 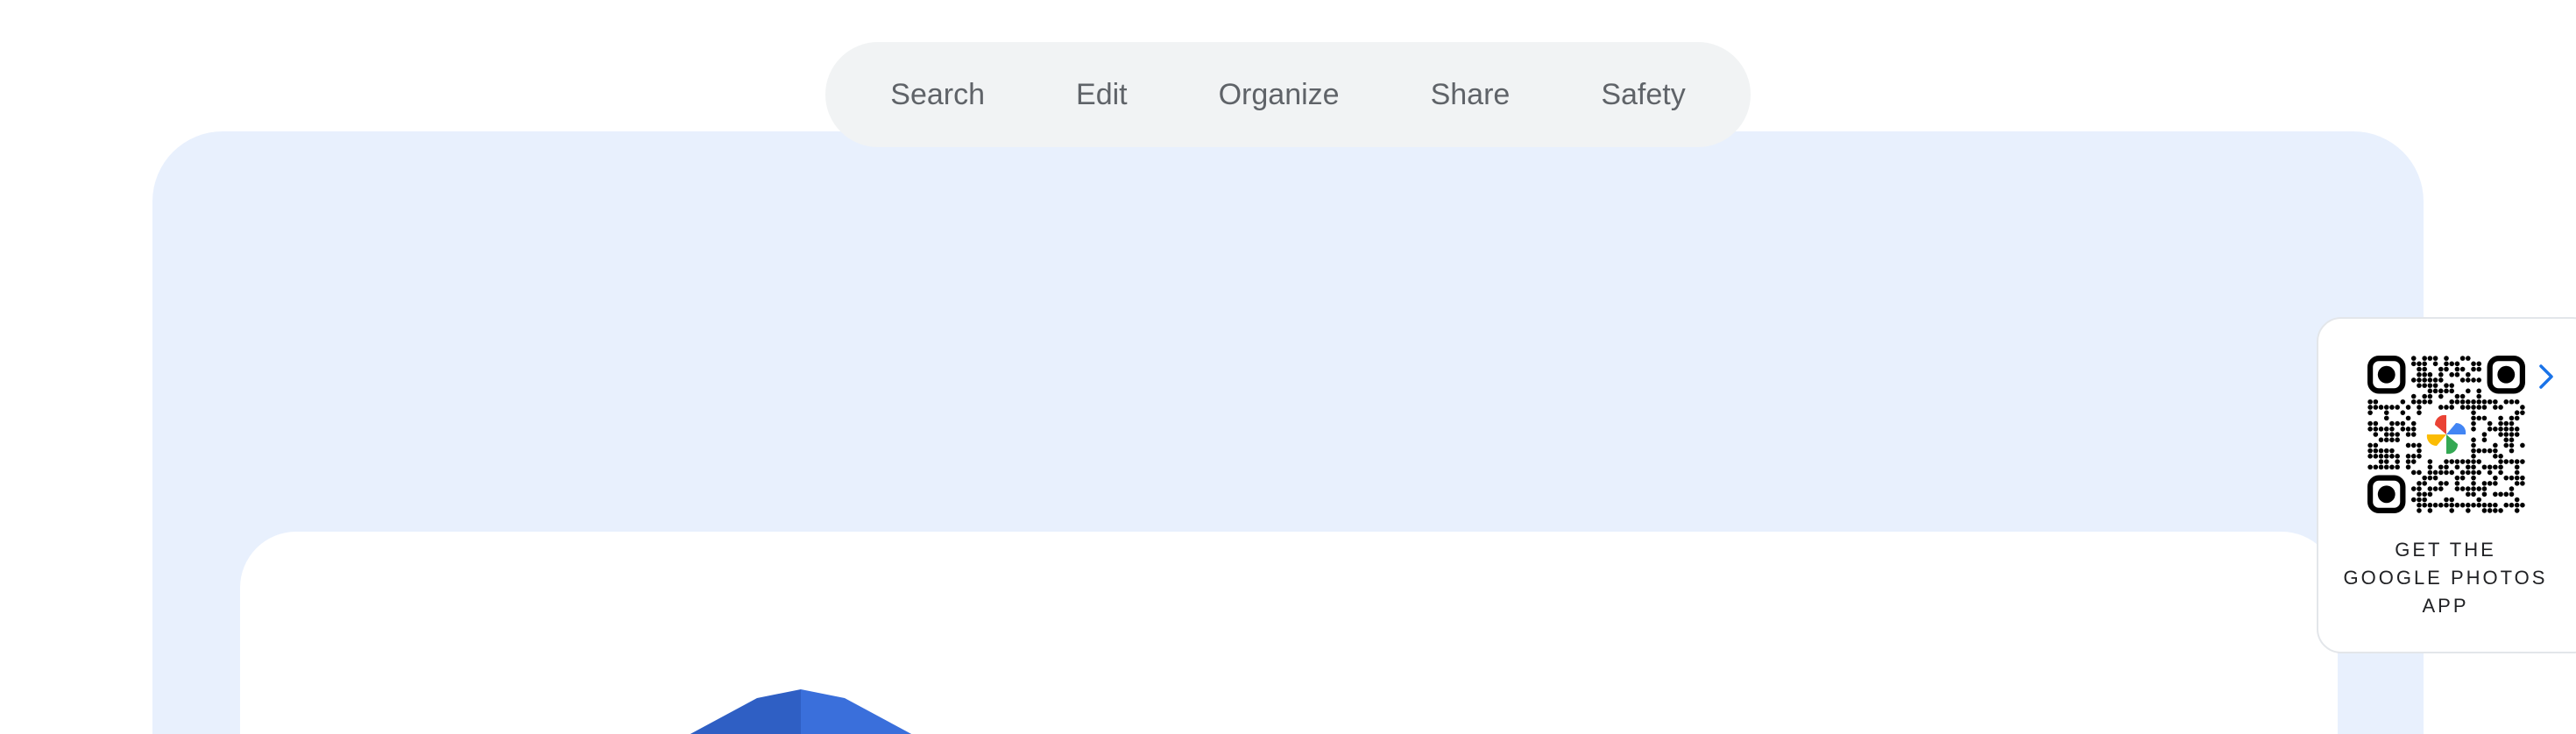 What do you see at coordinates (2445, 550) in the screenshot?
I see `caption-line-1: GET THE` at bounding box center [2445, 550].